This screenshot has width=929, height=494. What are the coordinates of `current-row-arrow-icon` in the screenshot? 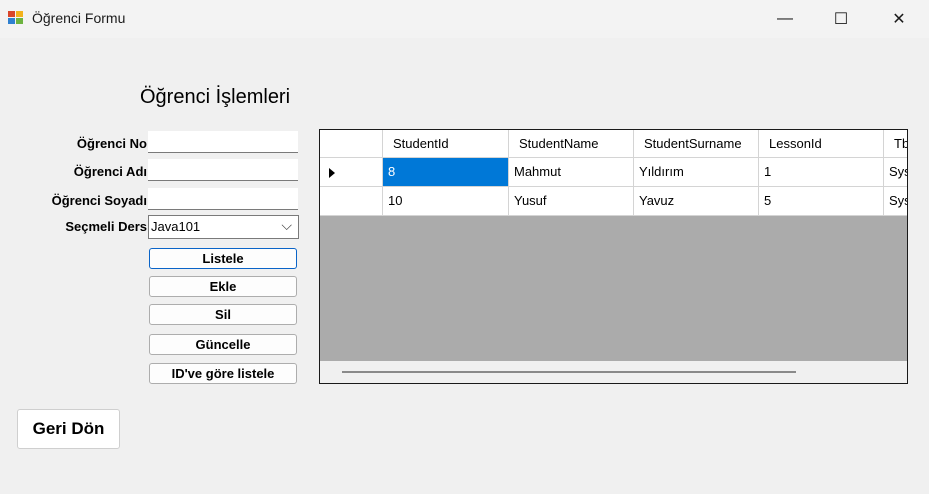 It's located at (332, 173).